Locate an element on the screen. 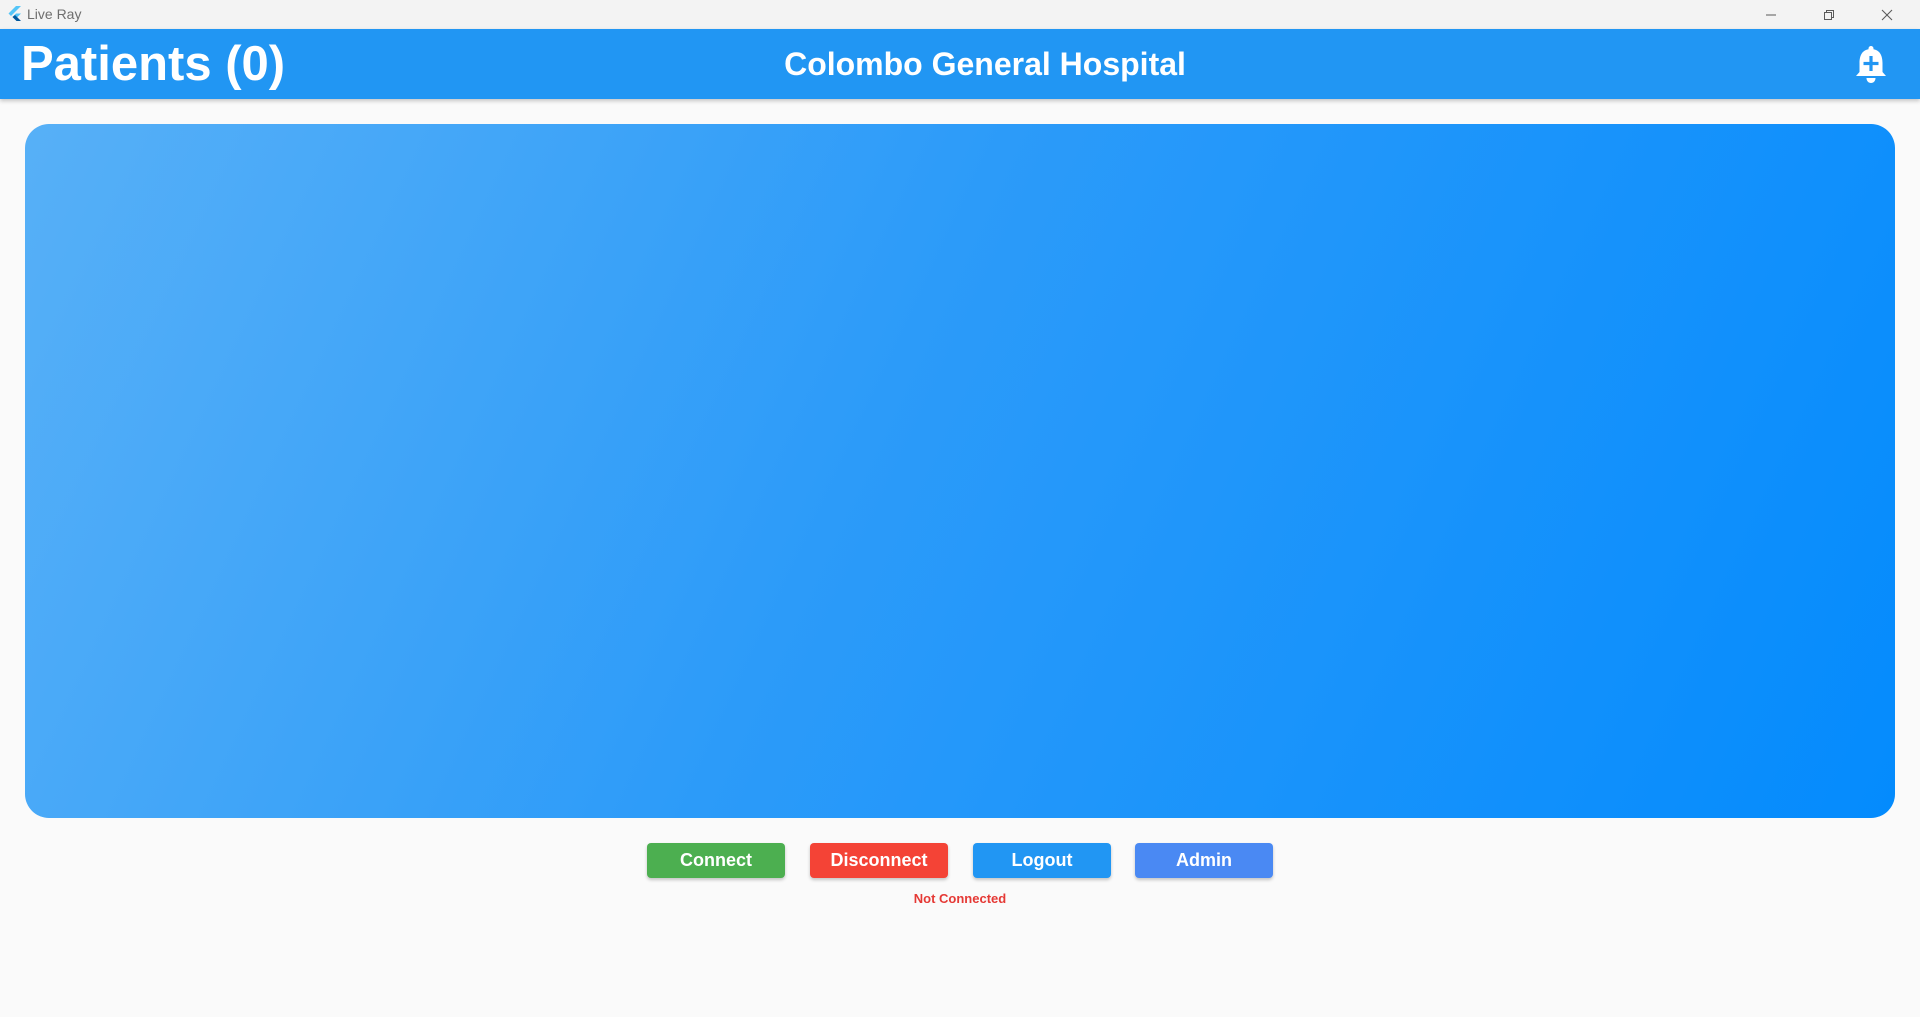 The width and height of the screenshot is (1920, 1017). close-button is located at coordinates (1887, 14).